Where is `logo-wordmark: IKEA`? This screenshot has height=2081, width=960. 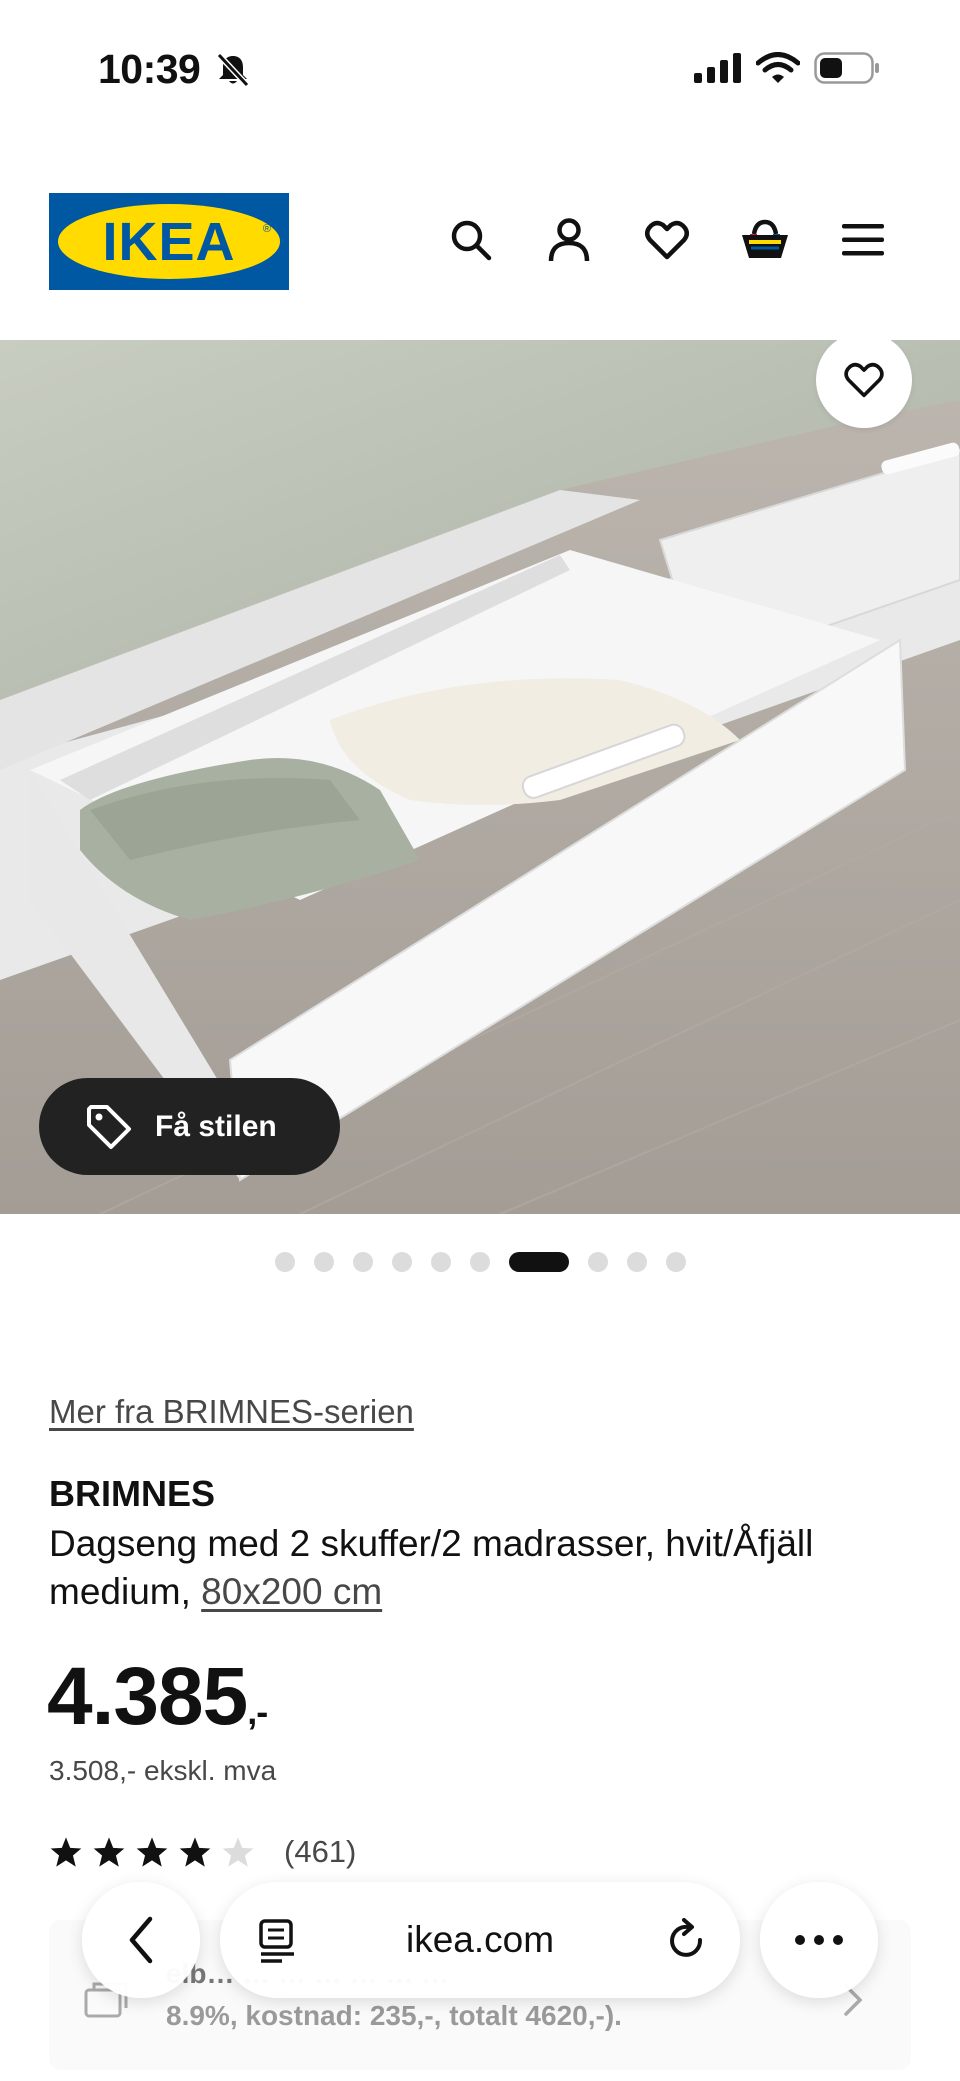 logo-wordmark: IKEA is located at coordinates (169, 241).